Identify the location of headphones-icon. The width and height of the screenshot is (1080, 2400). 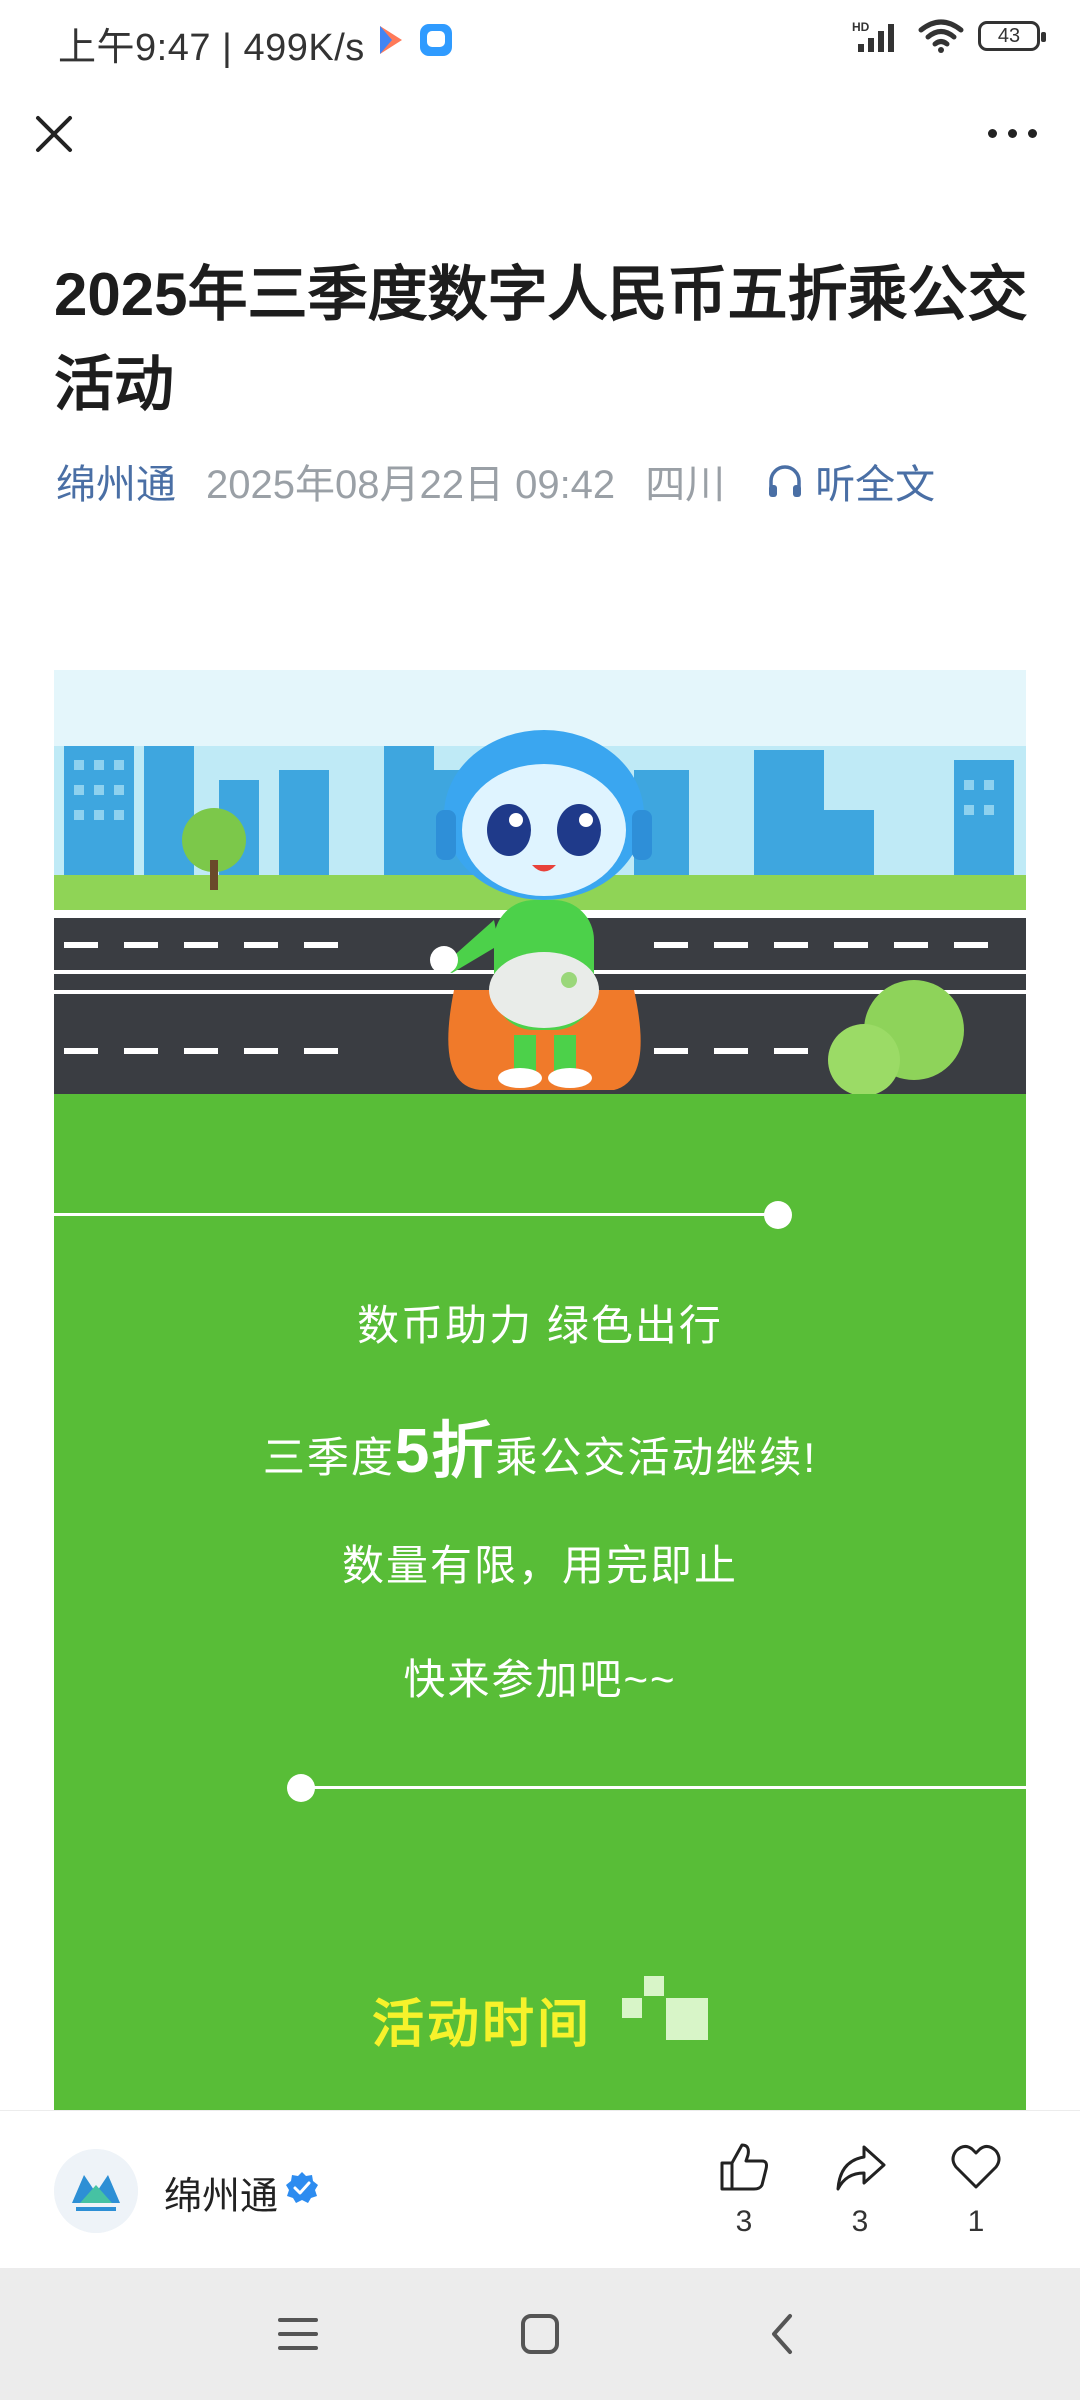
(785, 481).